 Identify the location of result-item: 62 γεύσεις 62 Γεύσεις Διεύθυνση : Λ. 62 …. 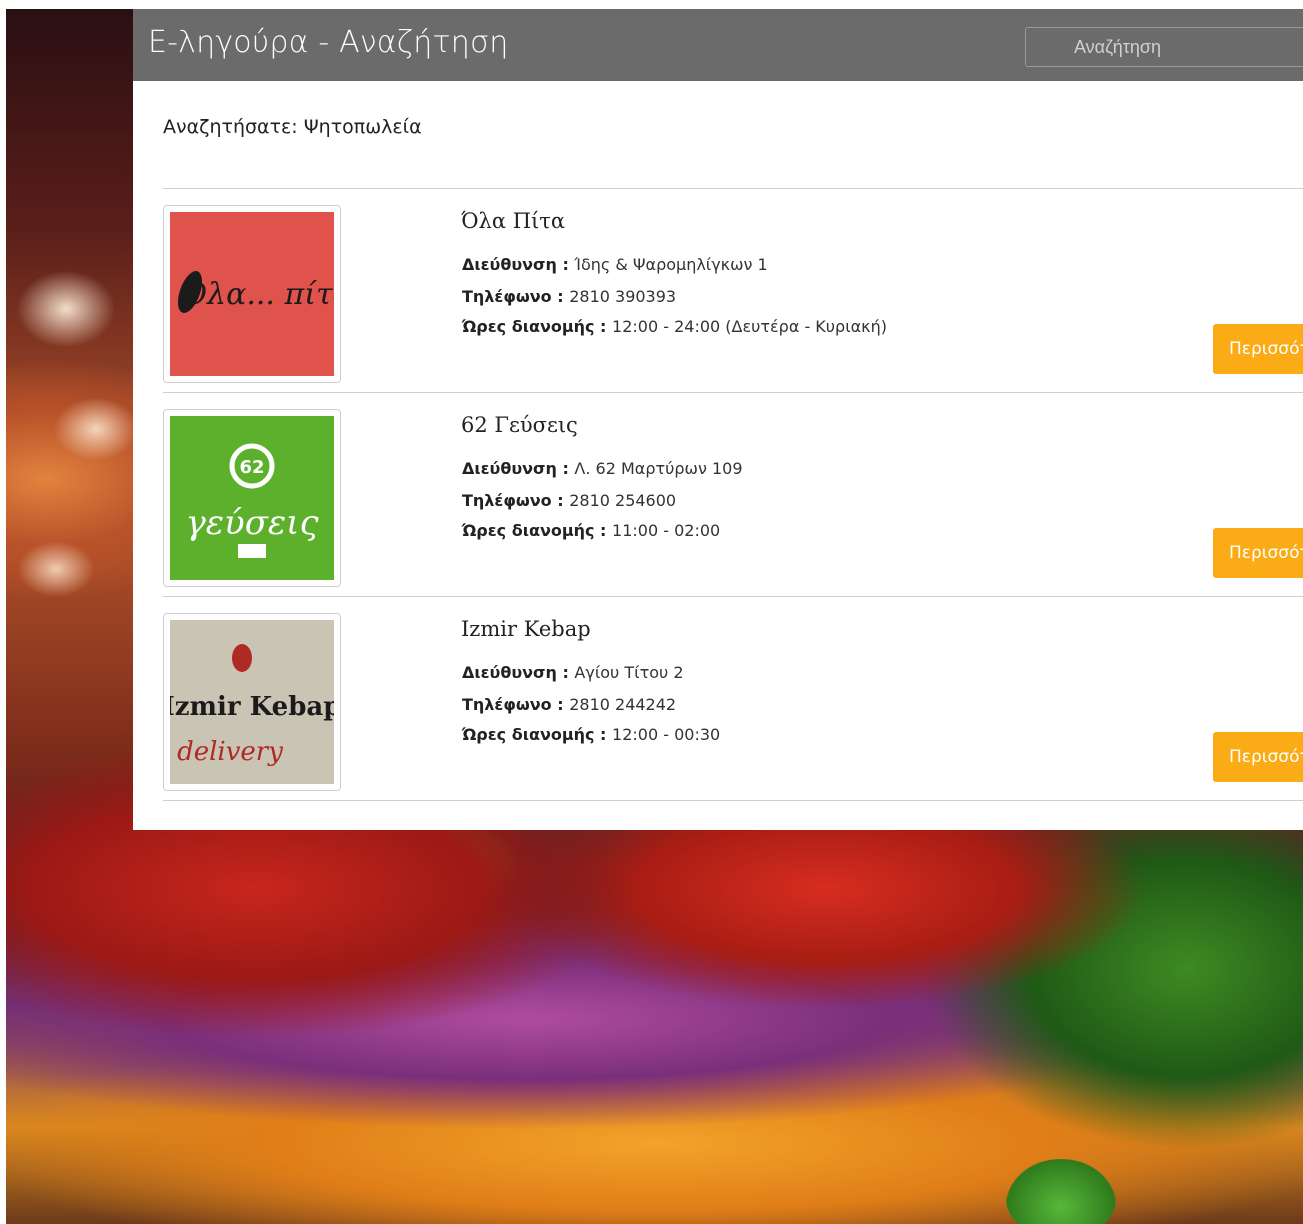
(733, 495).